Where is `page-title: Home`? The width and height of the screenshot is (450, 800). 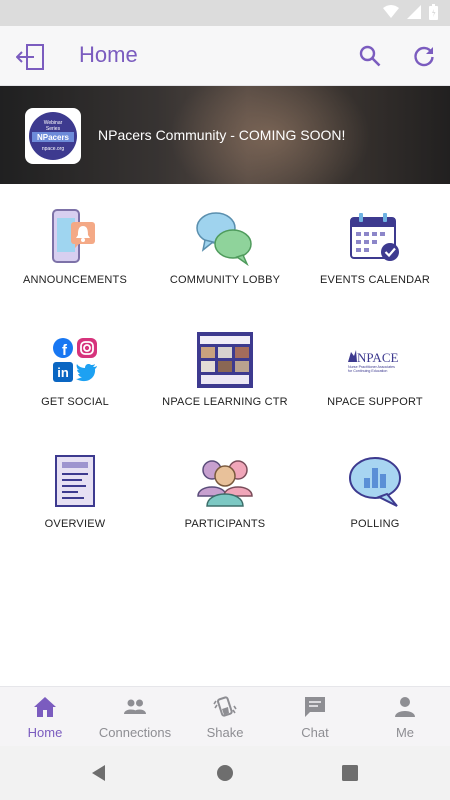
page-title: Home is located at coordinates (108, 54).